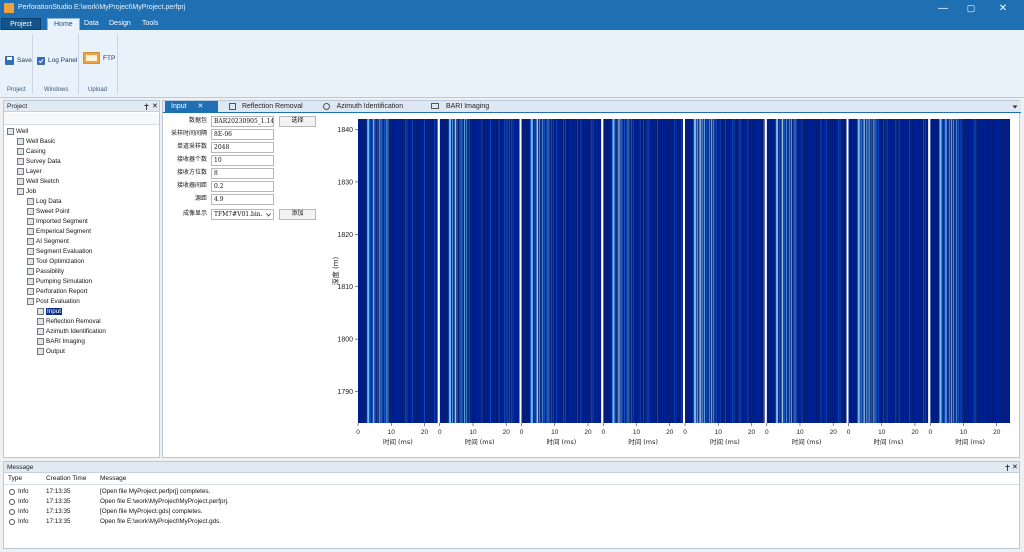  What do you see at coordinates (83, 322) in the screenshot?
I see `tree-item-reflection-removal: Reflection Removal` at bounding box center [83, 322].